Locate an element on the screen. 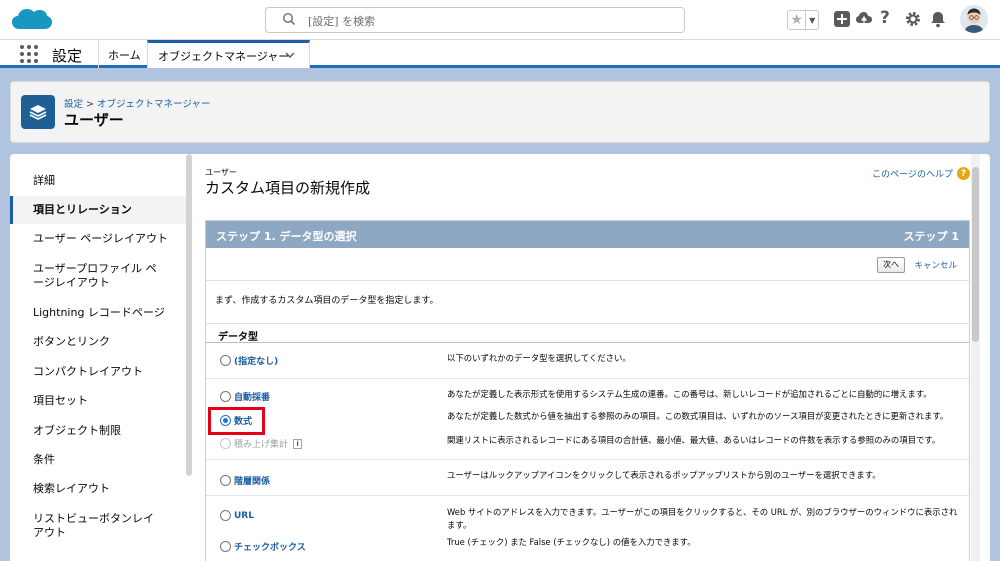 The height and width of the screenshot is (561, 1000). info-icon: i is located at coordinates (298, 443).